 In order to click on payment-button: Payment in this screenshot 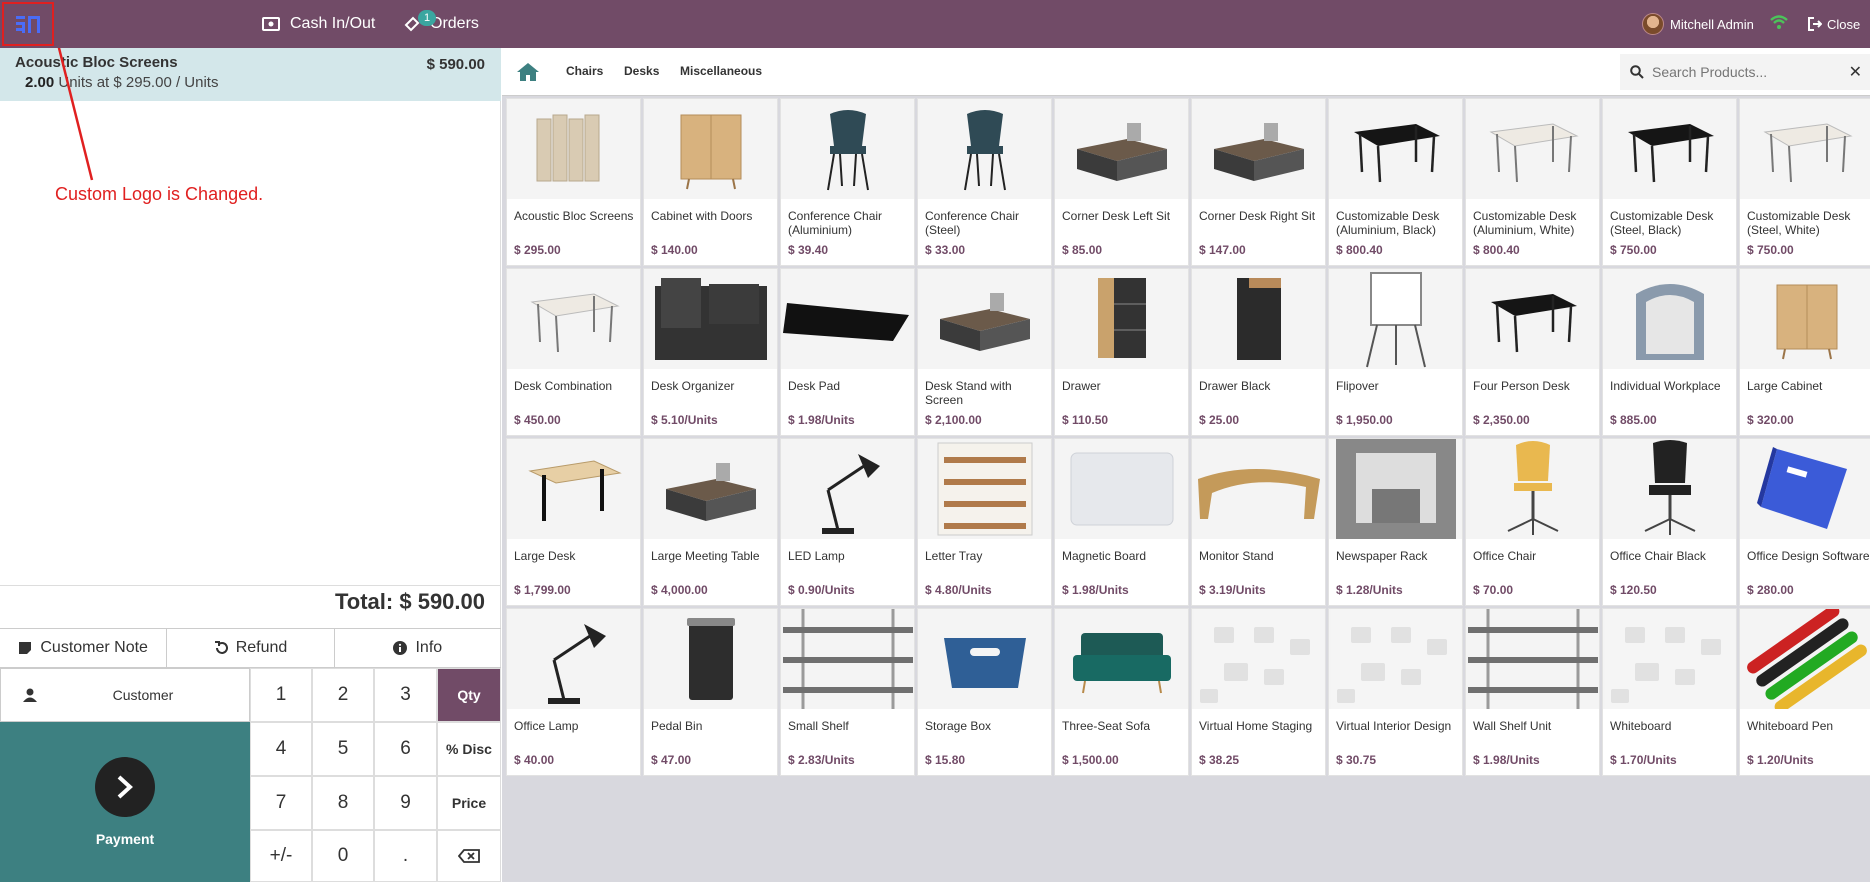, I will do `click(125, 802)`.